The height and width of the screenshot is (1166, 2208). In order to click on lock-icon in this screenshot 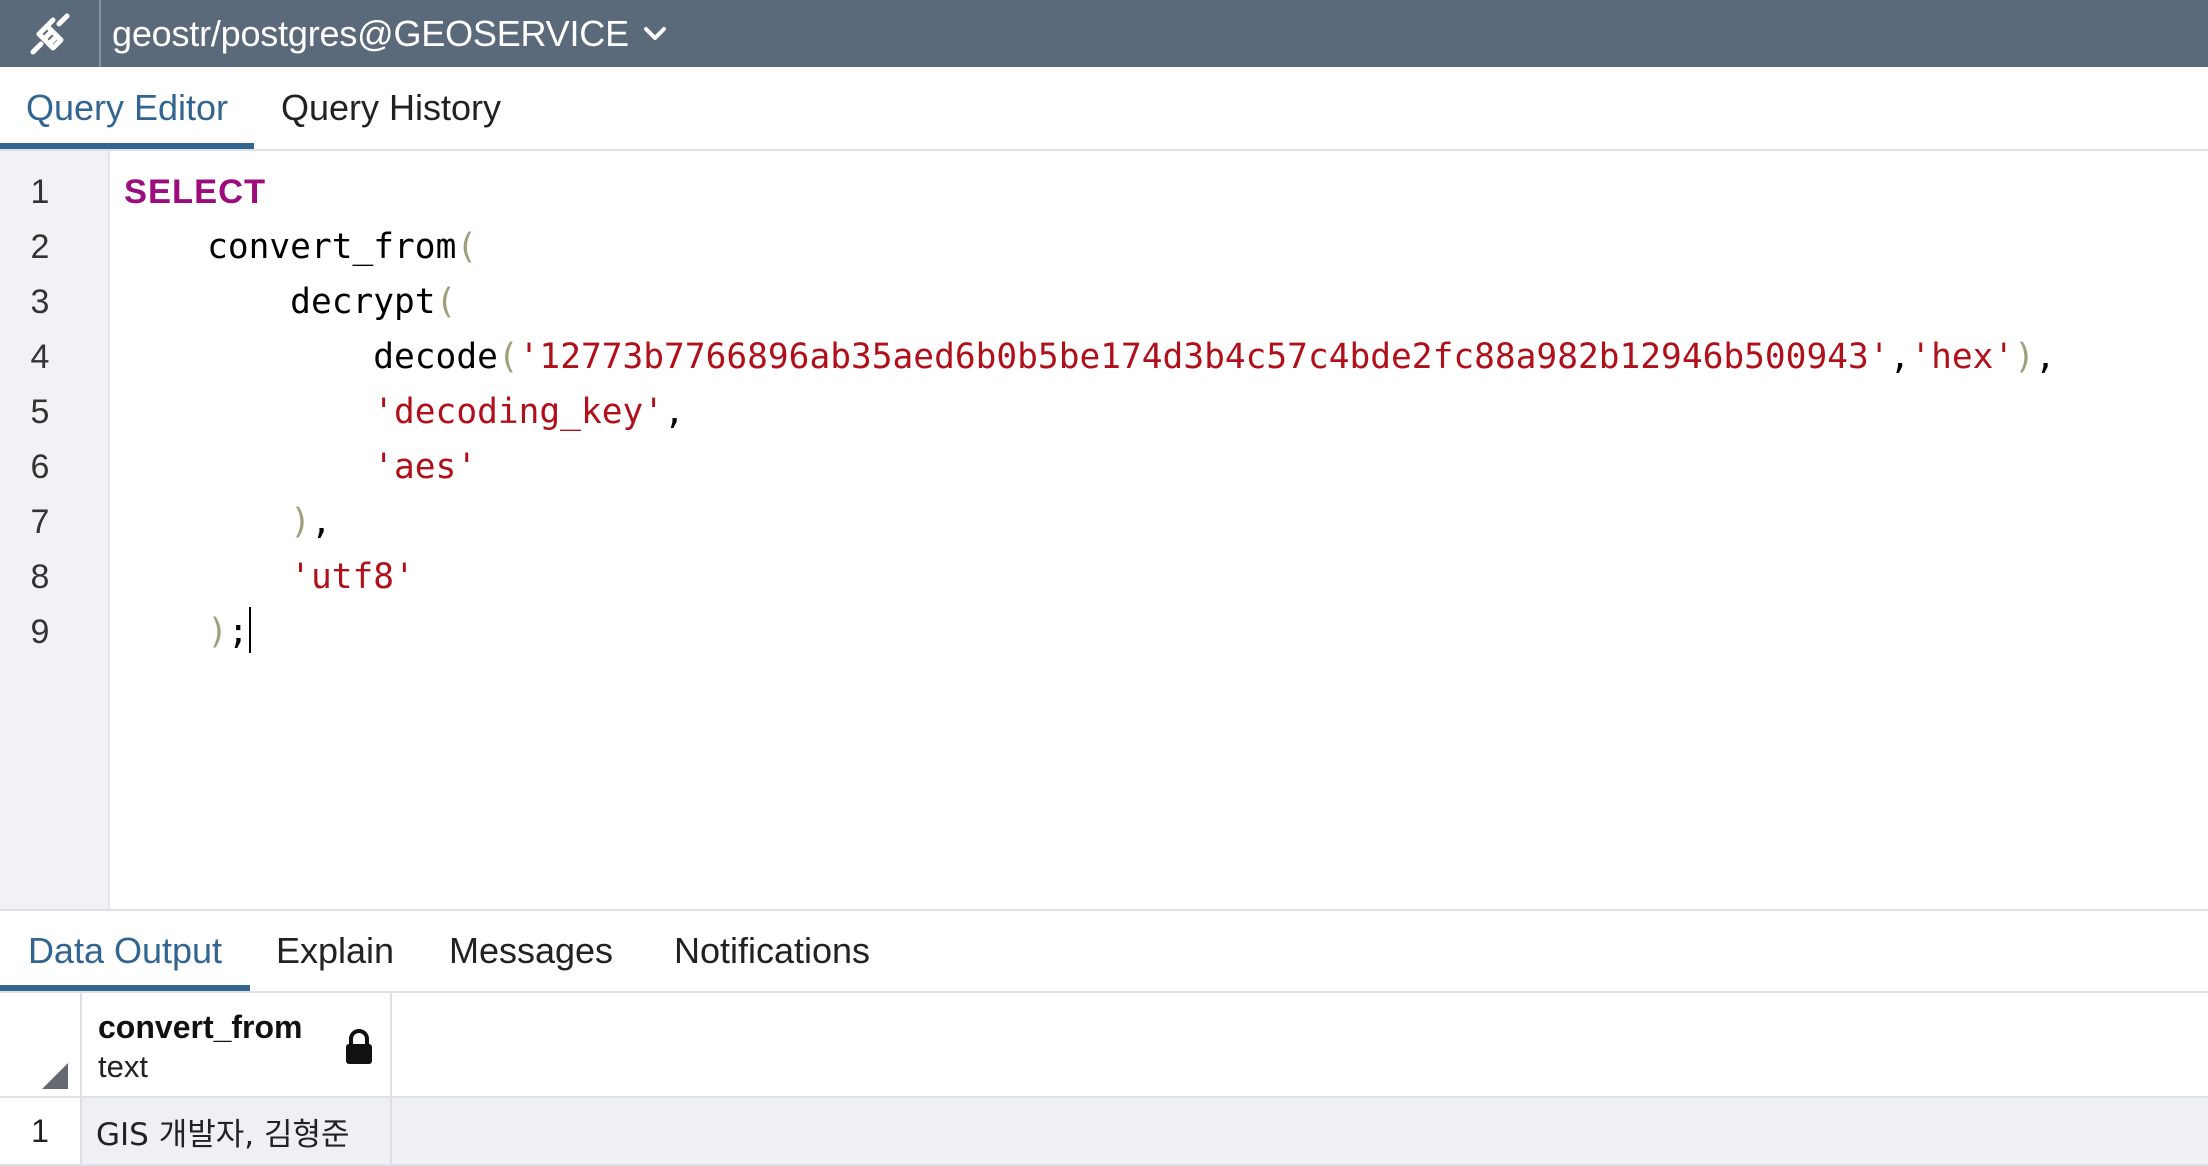, I will do `click(359, 1046)`.